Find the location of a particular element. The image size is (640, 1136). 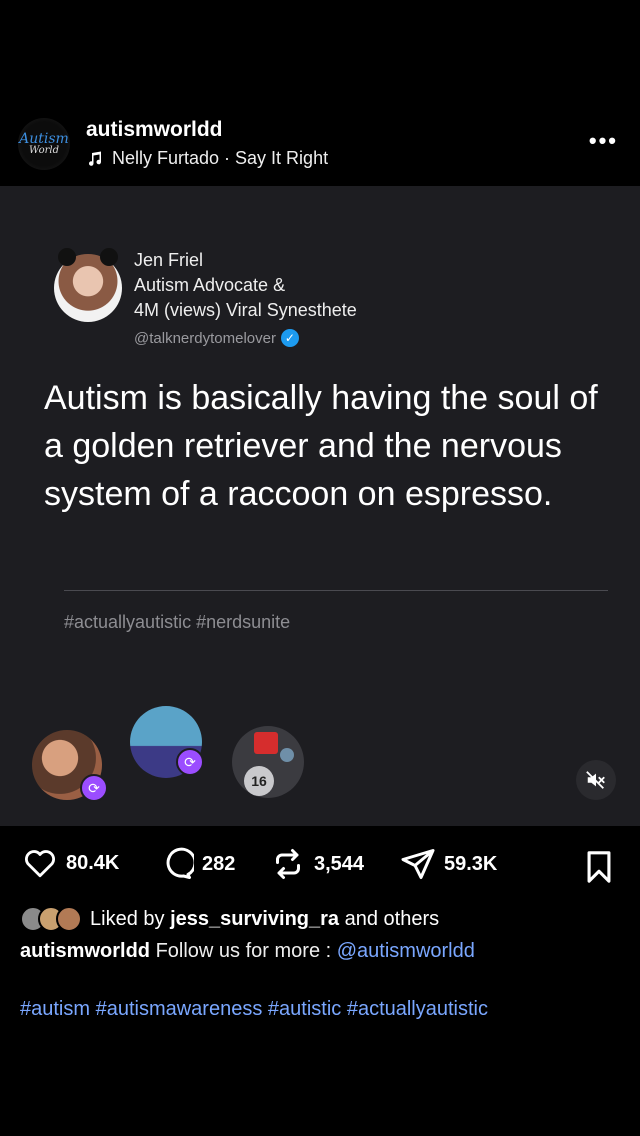

author-bio-line1: Autism Advocate & is located at coordinates (210, 285).